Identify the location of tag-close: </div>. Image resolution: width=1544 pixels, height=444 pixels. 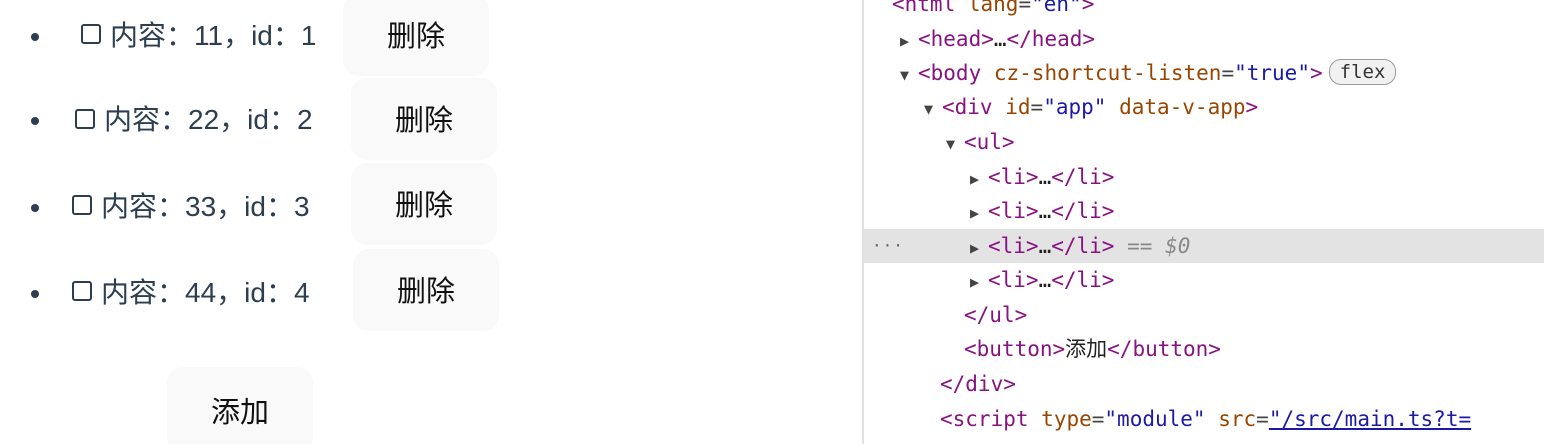
(978, 384).